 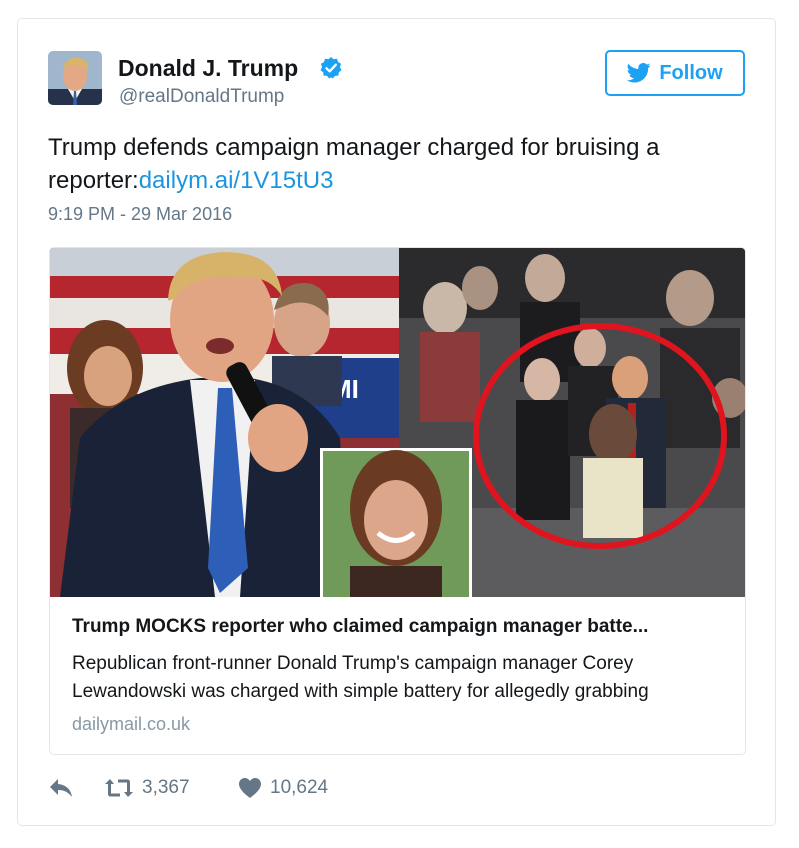 What do you see at coordinates (166, 787) in the screenshot?
I see `retweet-count: 3,367` at bounding box center [166, 787].